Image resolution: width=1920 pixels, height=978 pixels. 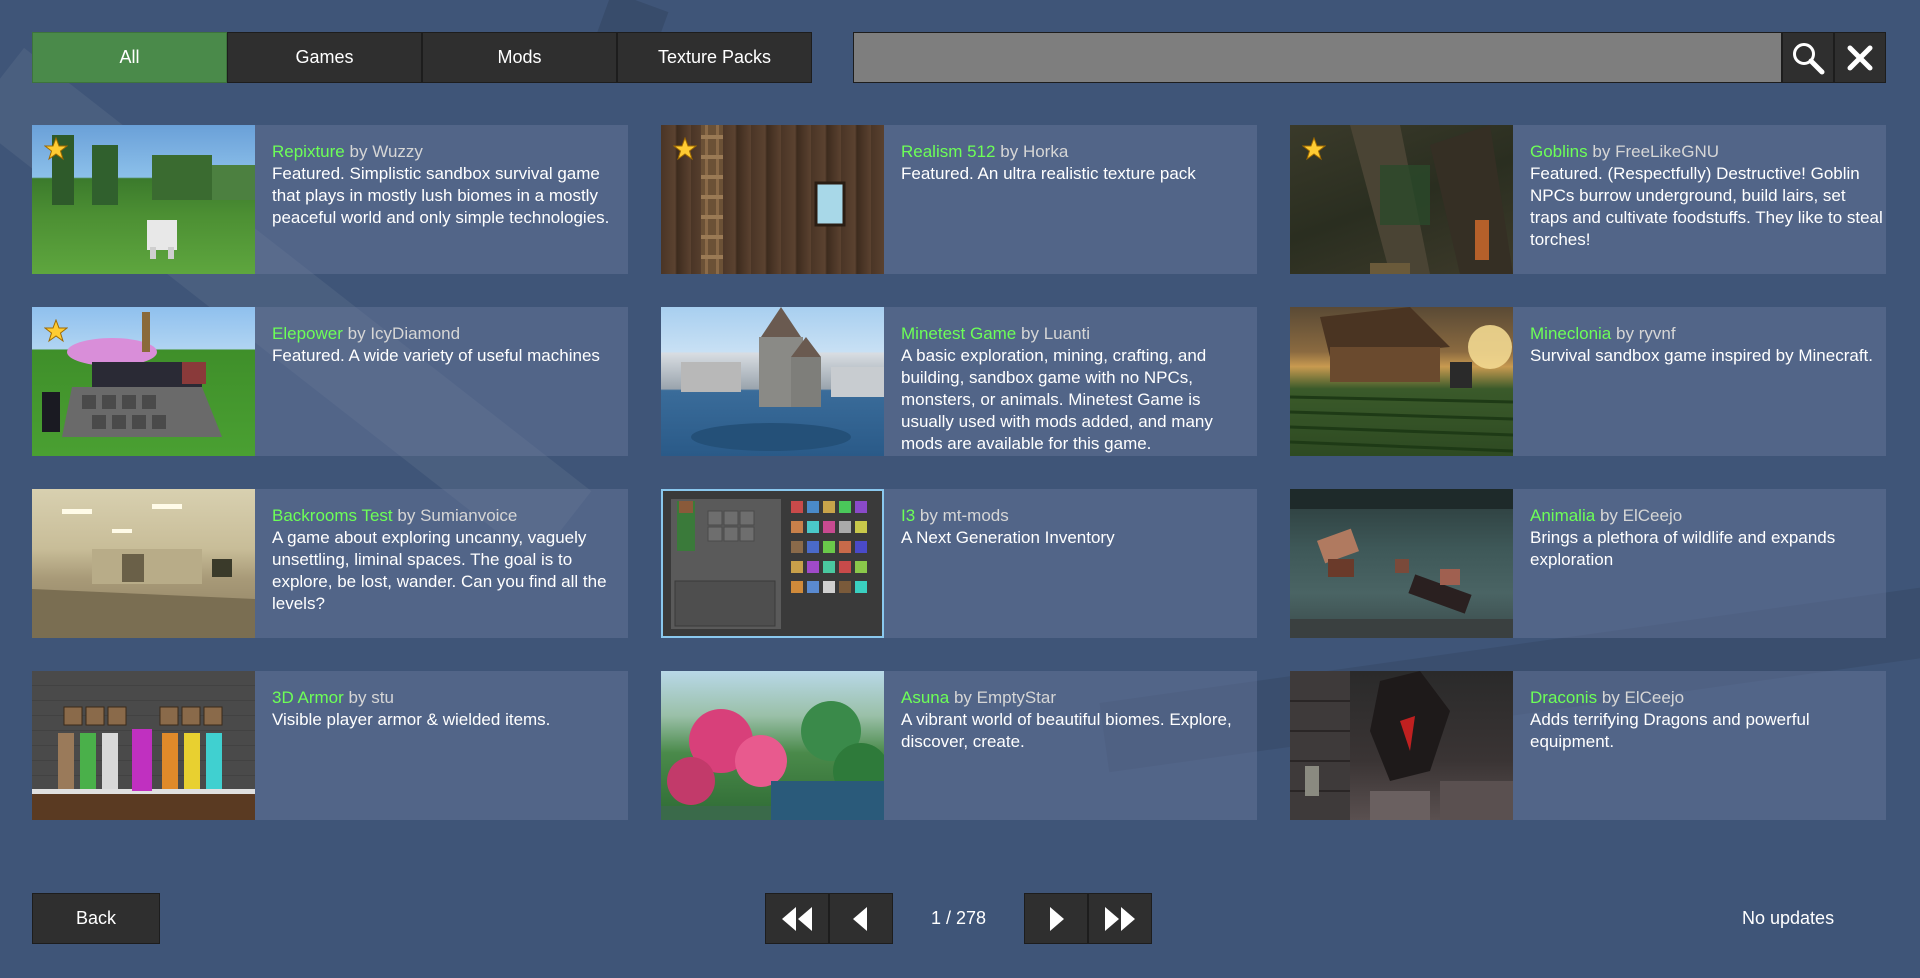 What do you see at coordinates (1563, 515) in the screenshot?
I see `package-title: Animalia` at bounding box center [1563, 515].